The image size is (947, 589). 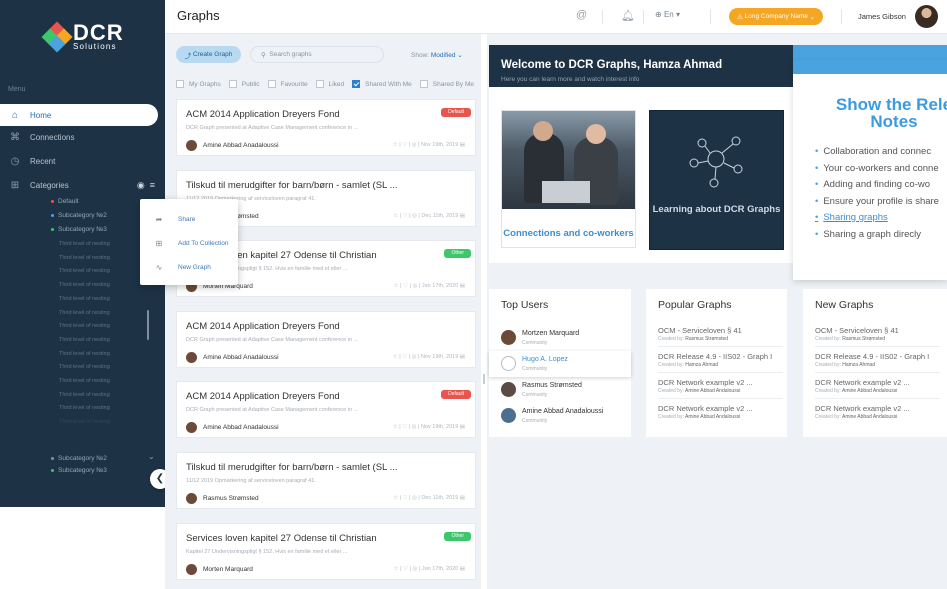 What do you see at coordinates (82, 161) in the screenshot?
I see `sidebar-item-recent: ◷ Recent` at bounding box center [82, 161].